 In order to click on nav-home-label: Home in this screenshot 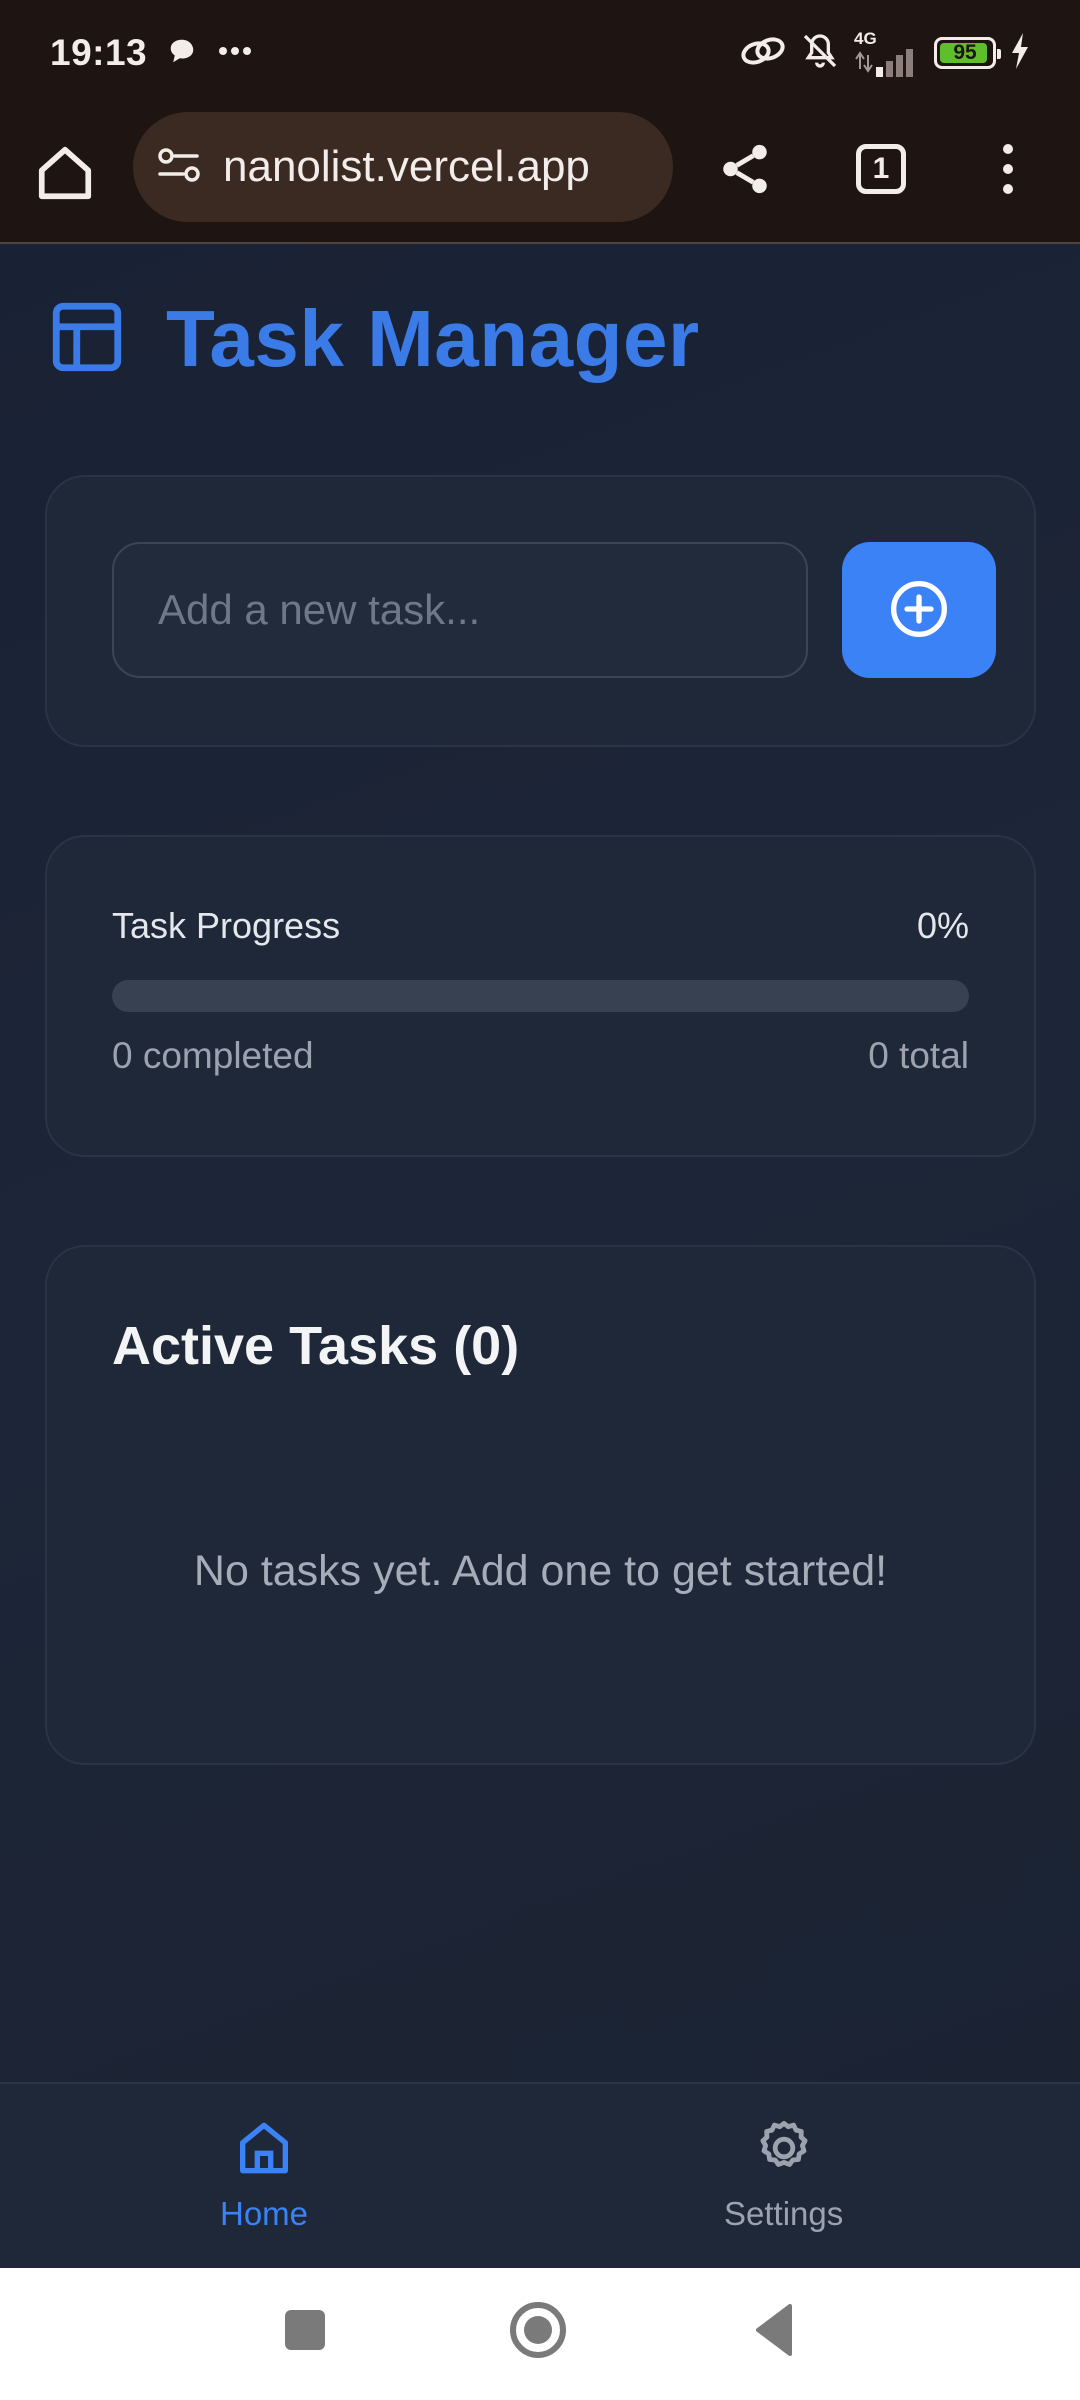, I will do `click(264, 2214)`.